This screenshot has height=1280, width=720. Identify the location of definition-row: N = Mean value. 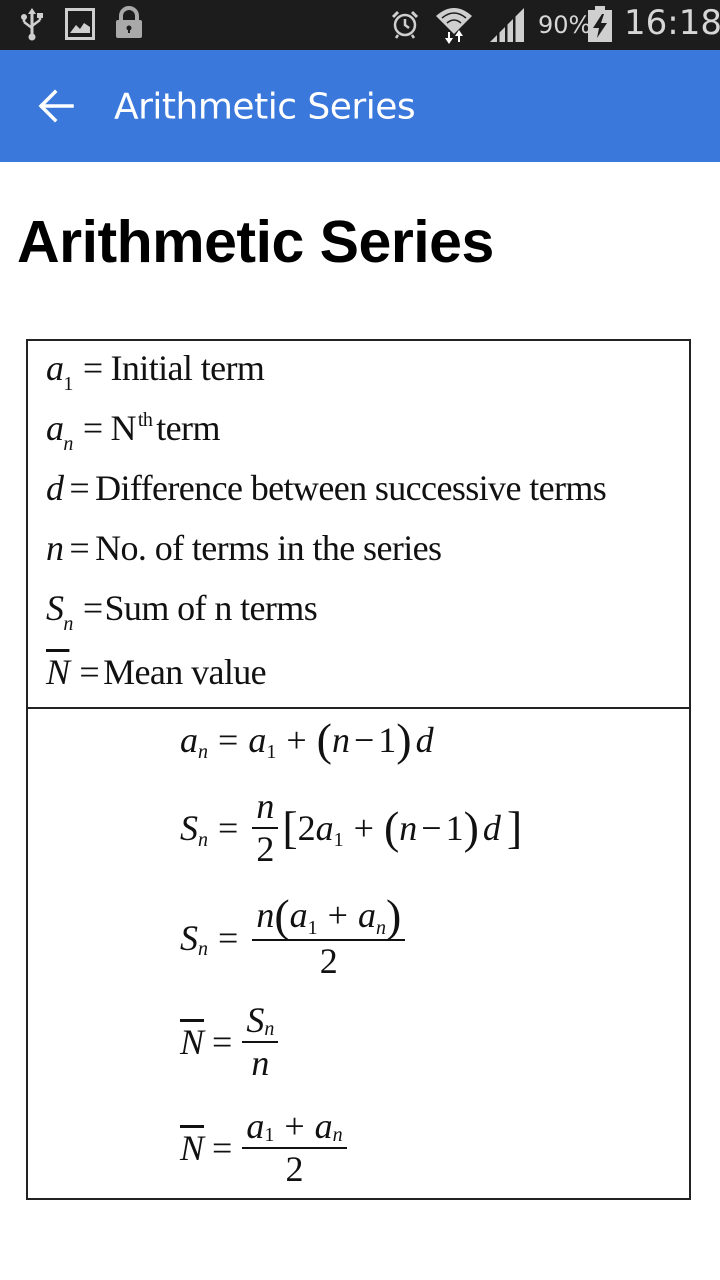
(156, 672).